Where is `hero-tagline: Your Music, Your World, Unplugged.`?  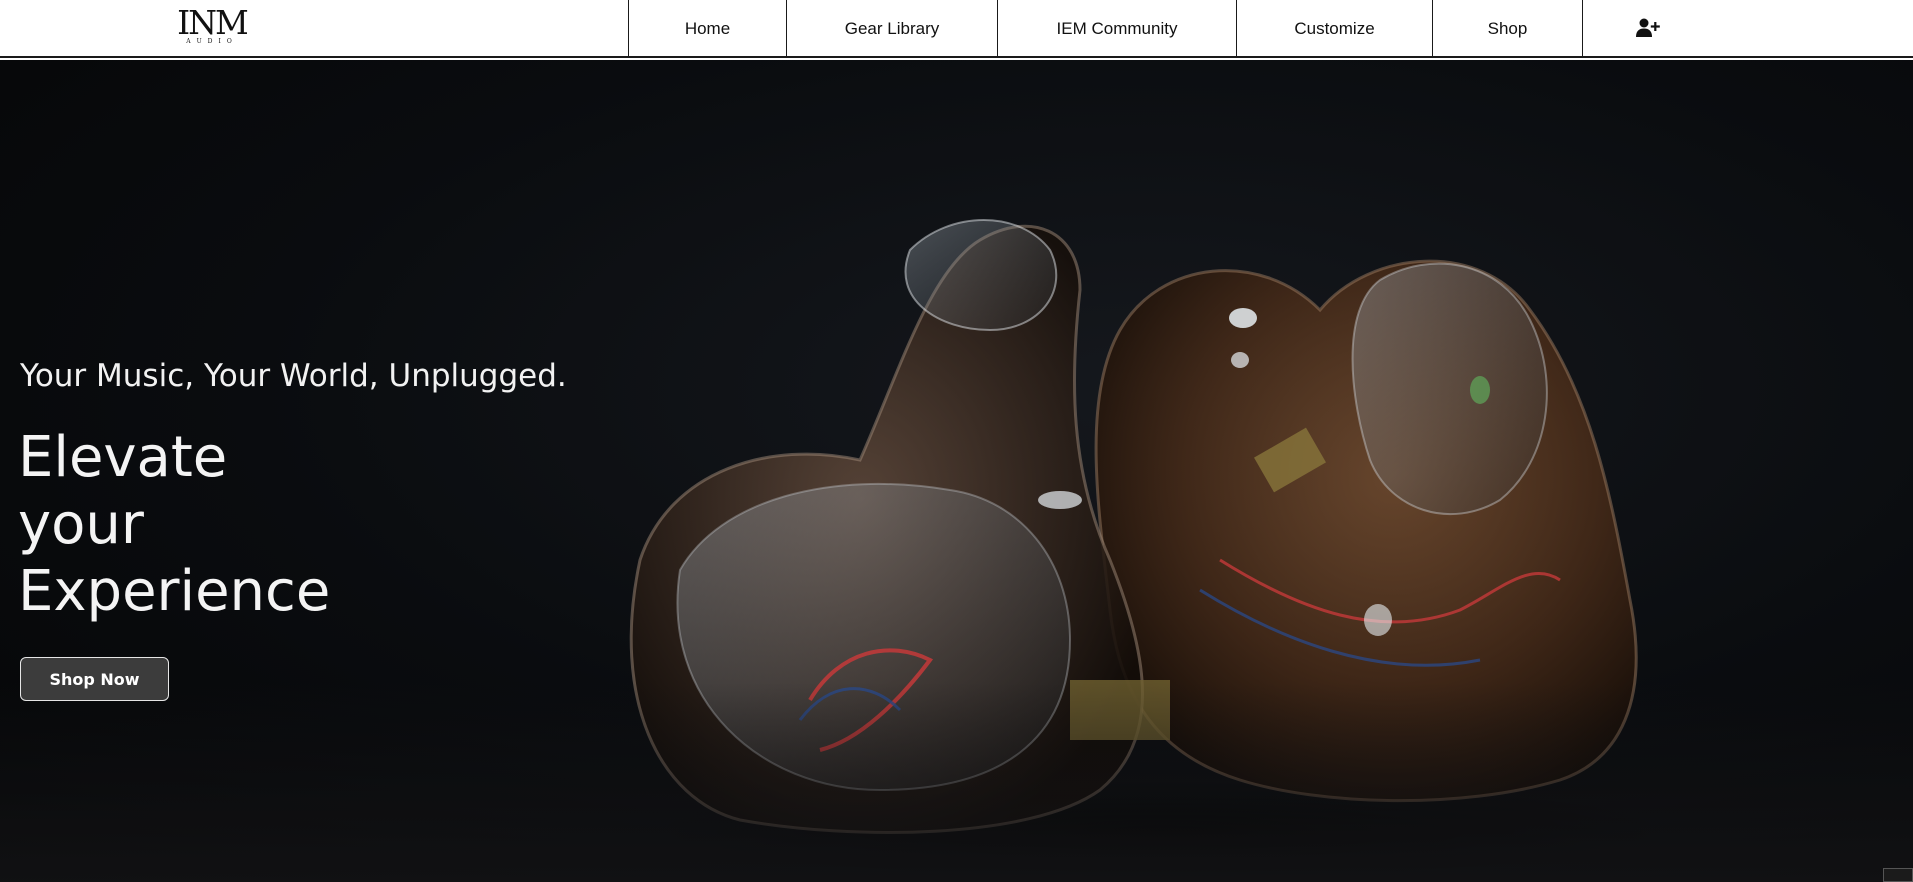
hero-tagline: Your Music, Your World, Unplugged. is located at coordinates (293, 376).